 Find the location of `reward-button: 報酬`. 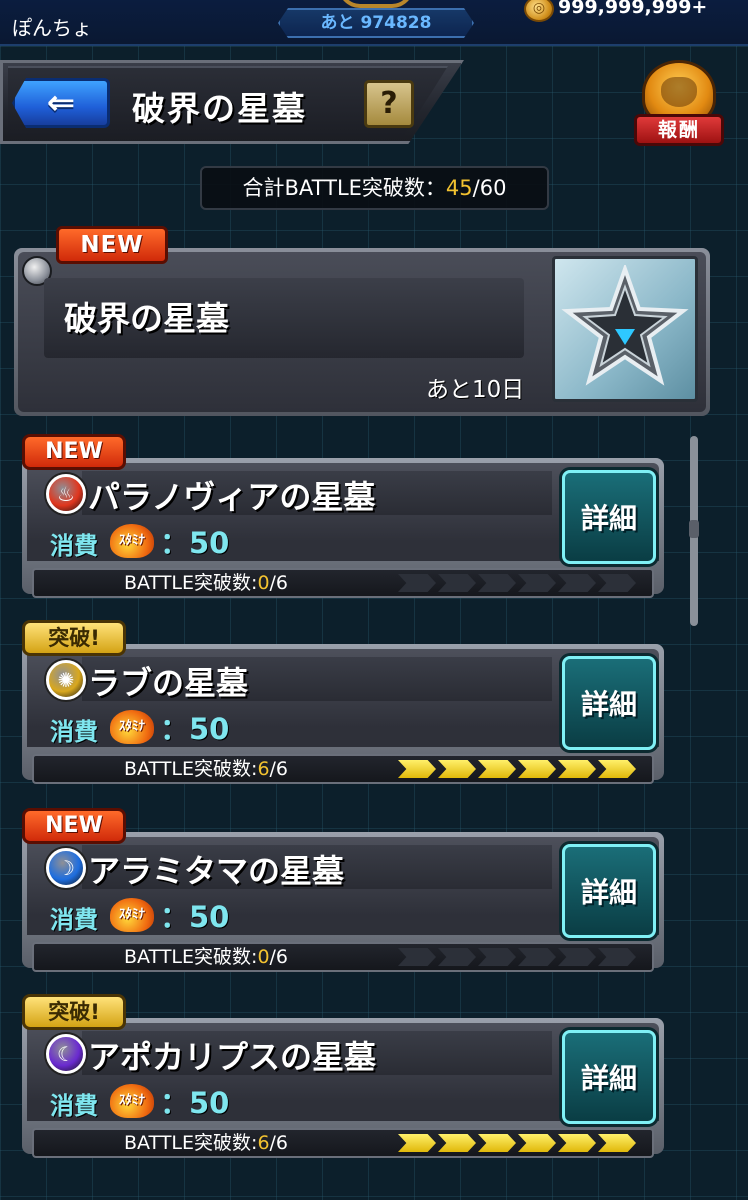

reward-button: 報酬 is located at coordinates (679, 105).